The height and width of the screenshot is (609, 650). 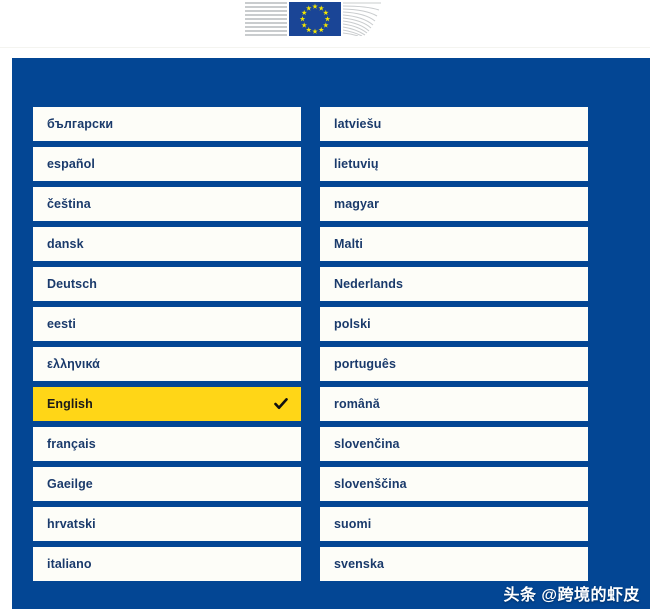 What do you see at coordinates (167, 404) in the screenshot?
I see `language-option-english: English` at bounding box center [167, 404].